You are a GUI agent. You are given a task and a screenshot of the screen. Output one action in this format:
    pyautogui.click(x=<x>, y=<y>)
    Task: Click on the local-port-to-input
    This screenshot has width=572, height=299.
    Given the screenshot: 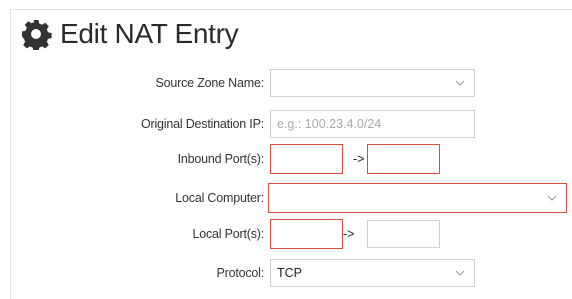 What is the action you would take?
    pyautogui.click(x=403, y=234)
    